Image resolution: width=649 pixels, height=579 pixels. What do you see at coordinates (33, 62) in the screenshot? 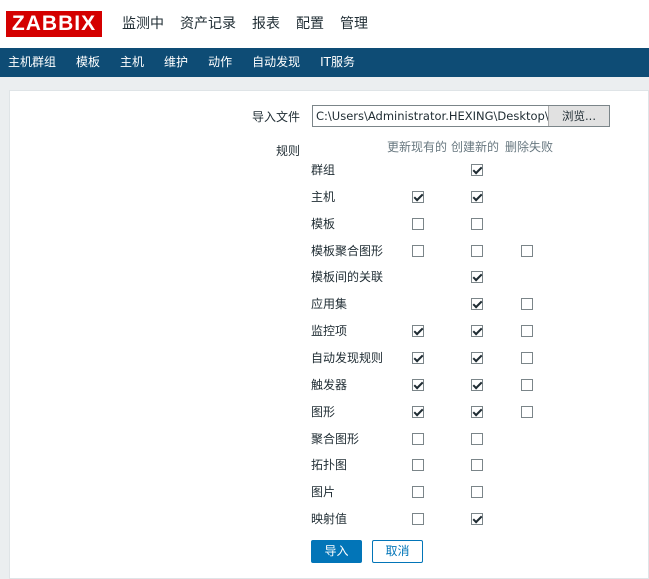
I see `subnav-host-groups: 主机群组` at bounding box center [33, 62].